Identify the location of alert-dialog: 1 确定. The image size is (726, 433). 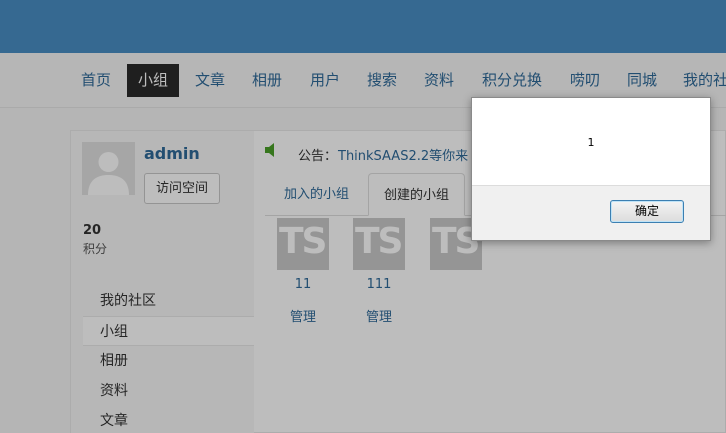
(591, 169).